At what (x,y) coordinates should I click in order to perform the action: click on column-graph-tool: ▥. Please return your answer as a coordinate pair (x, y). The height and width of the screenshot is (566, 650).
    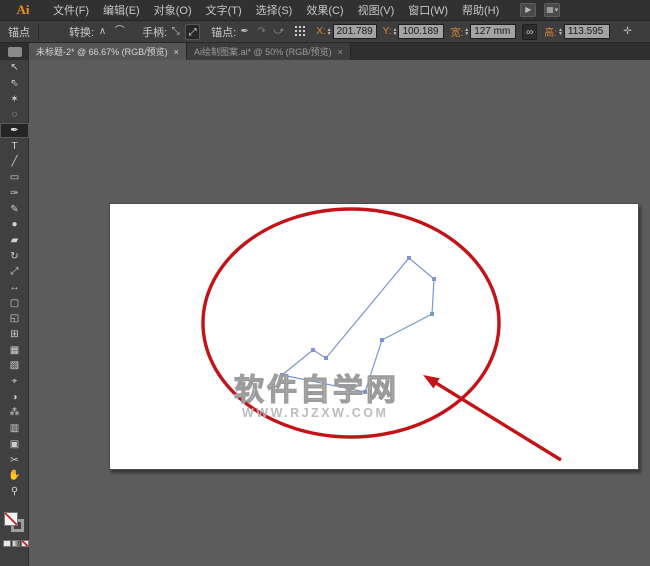
    Looking at the image, I should click on (14, 429).